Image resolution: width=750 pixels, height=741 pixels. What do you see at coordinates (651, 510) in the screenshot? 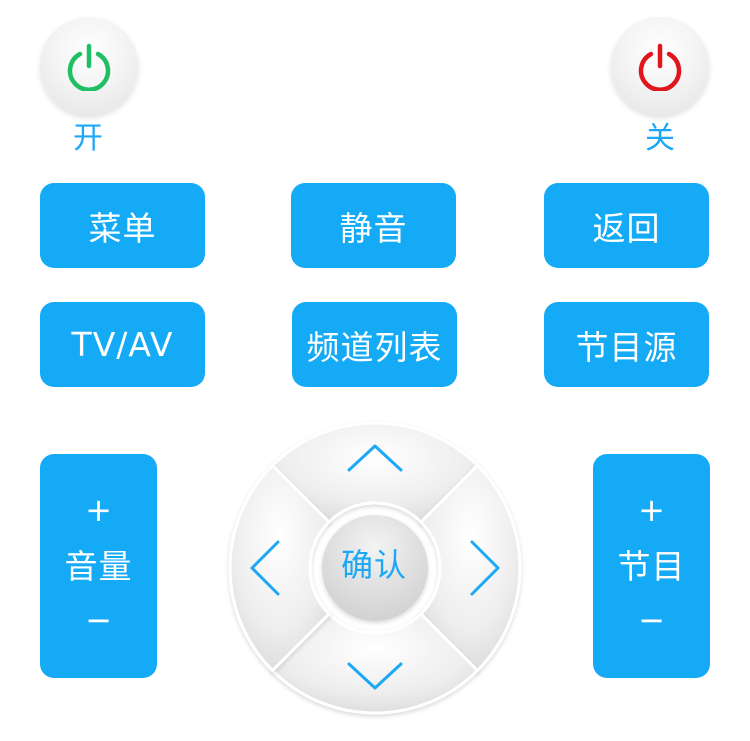
I see `channel-up-button: +` at bounding box center [651, 510].